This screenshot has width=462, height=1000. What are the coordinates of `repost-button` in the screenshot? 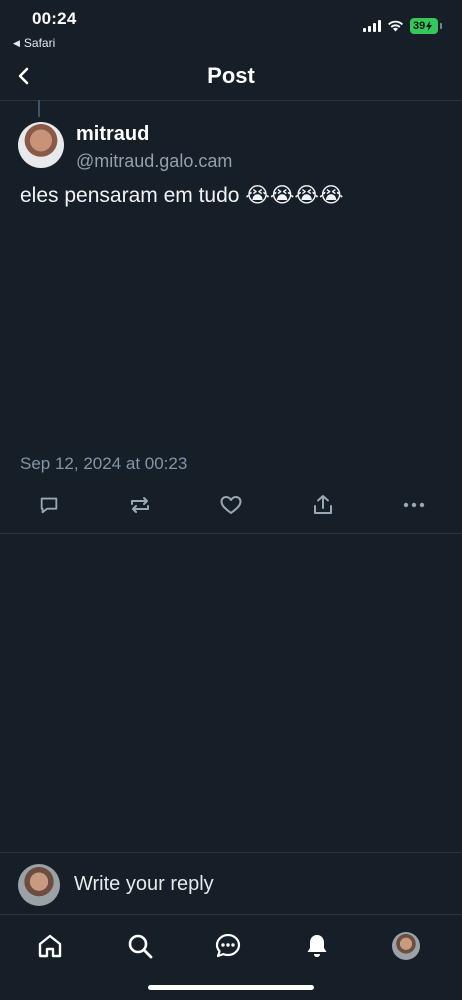 It's located at (140, 505).